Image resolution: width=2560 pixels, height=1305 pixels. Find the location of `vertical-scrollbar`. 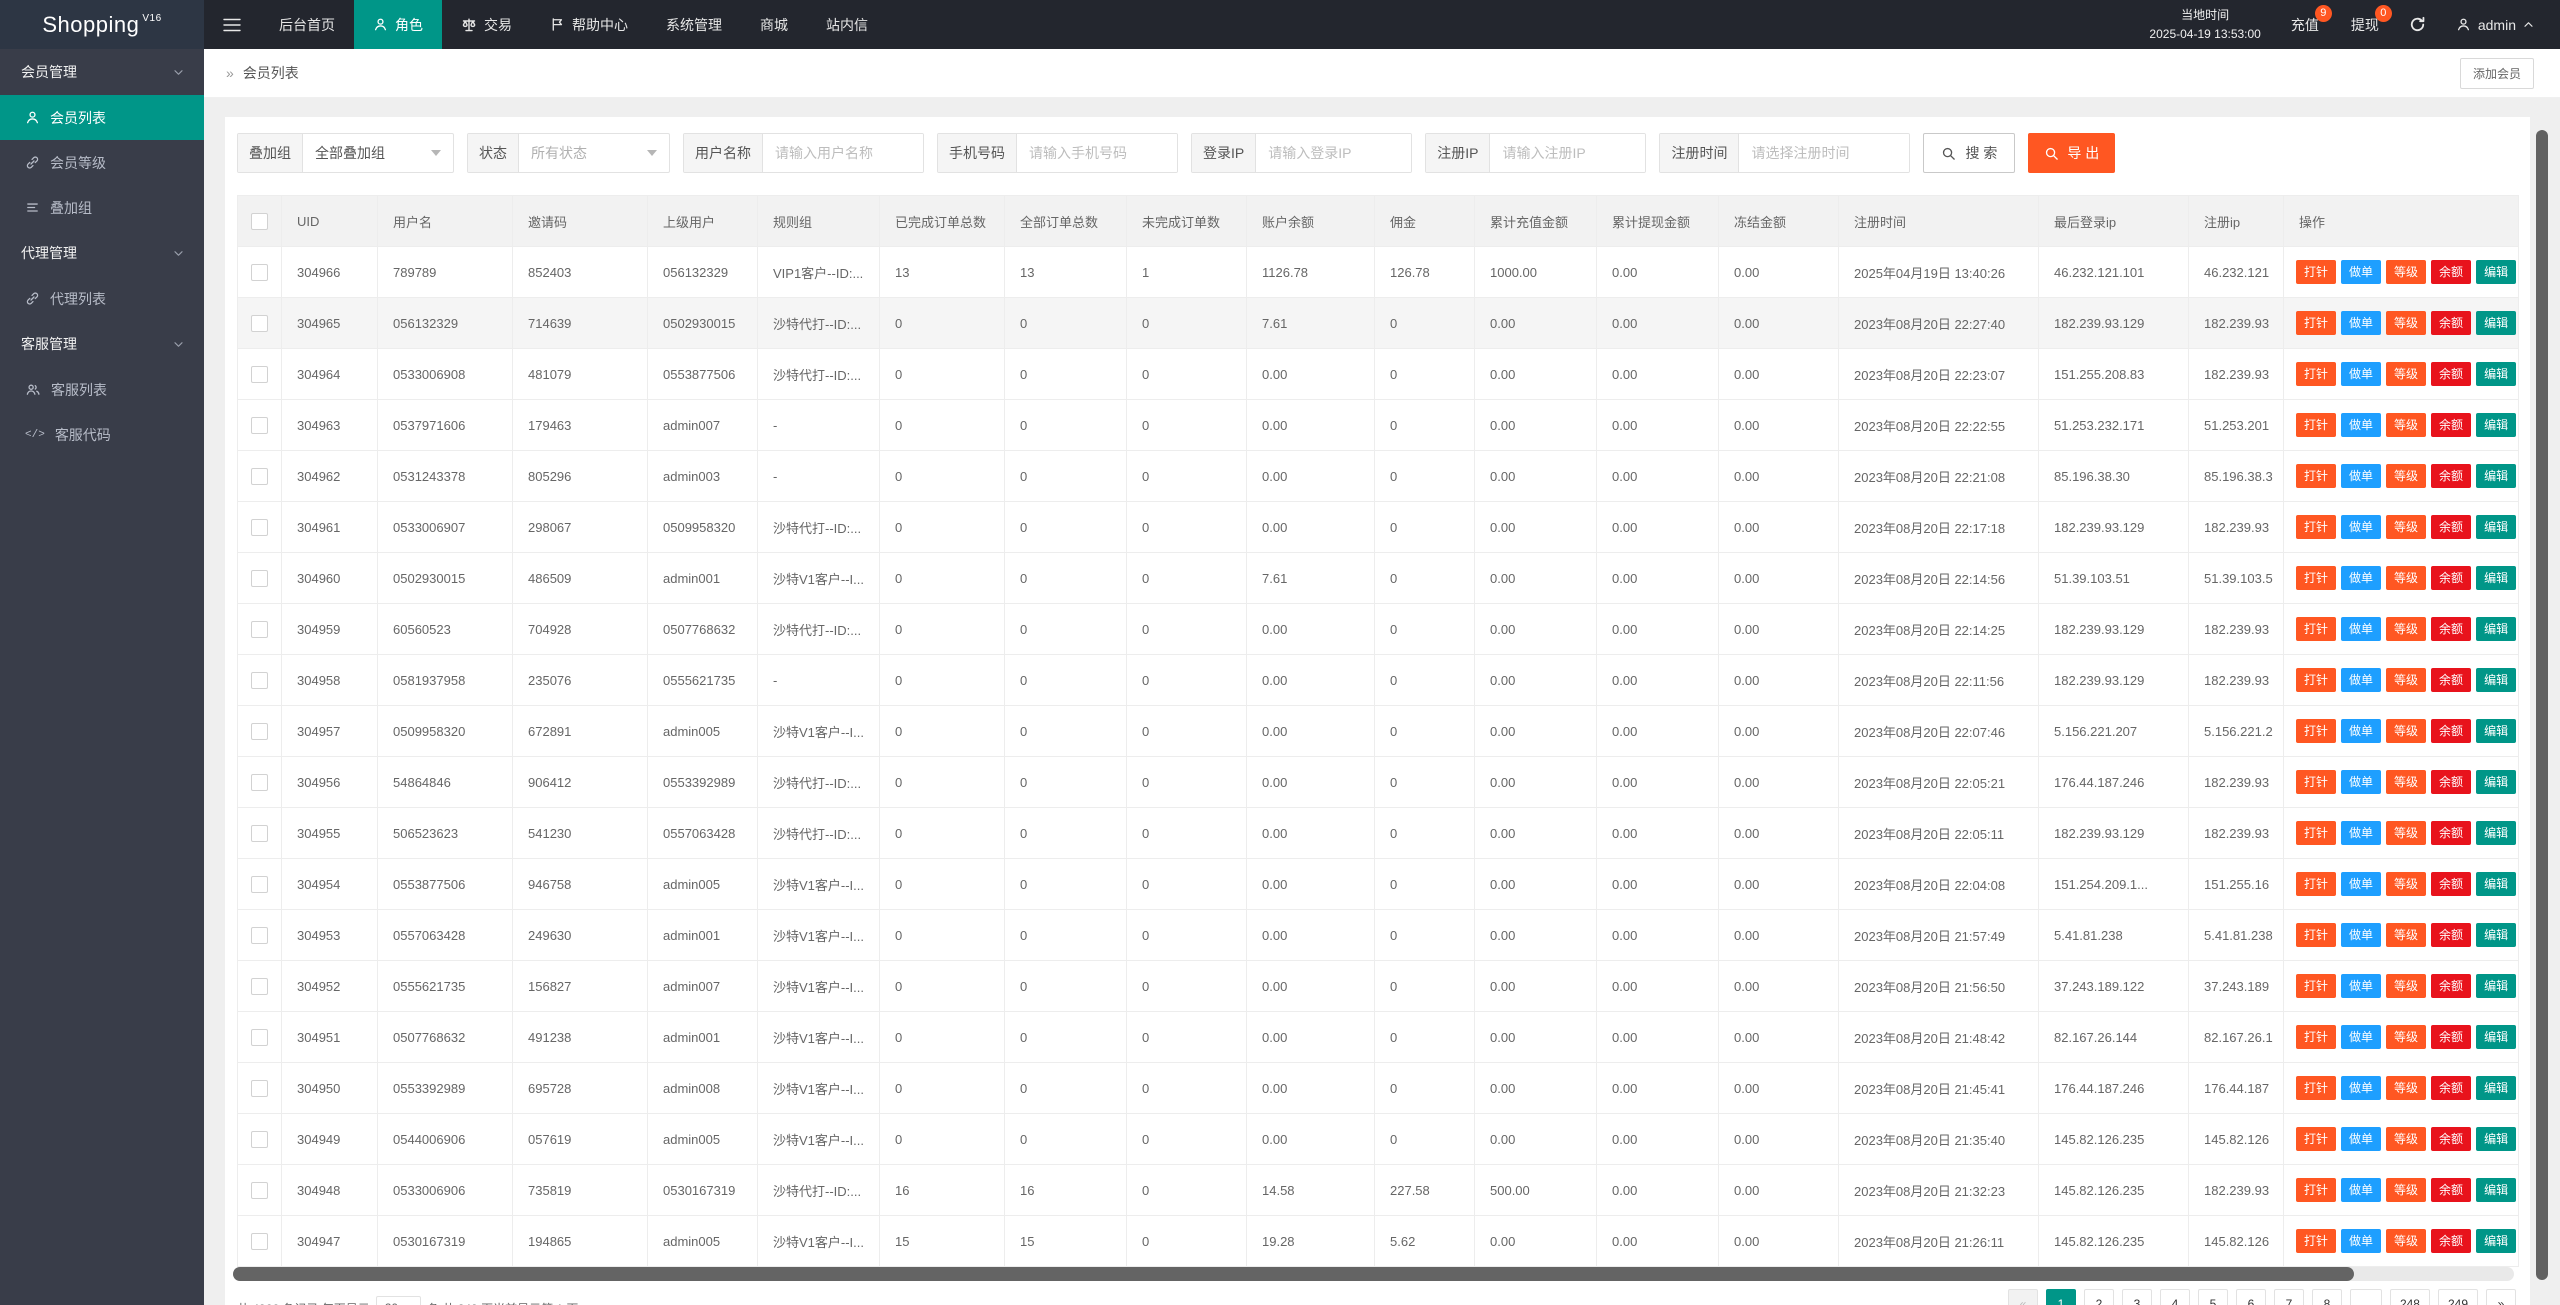

vertical-scrollbar is located at coordinates (2542, 705).